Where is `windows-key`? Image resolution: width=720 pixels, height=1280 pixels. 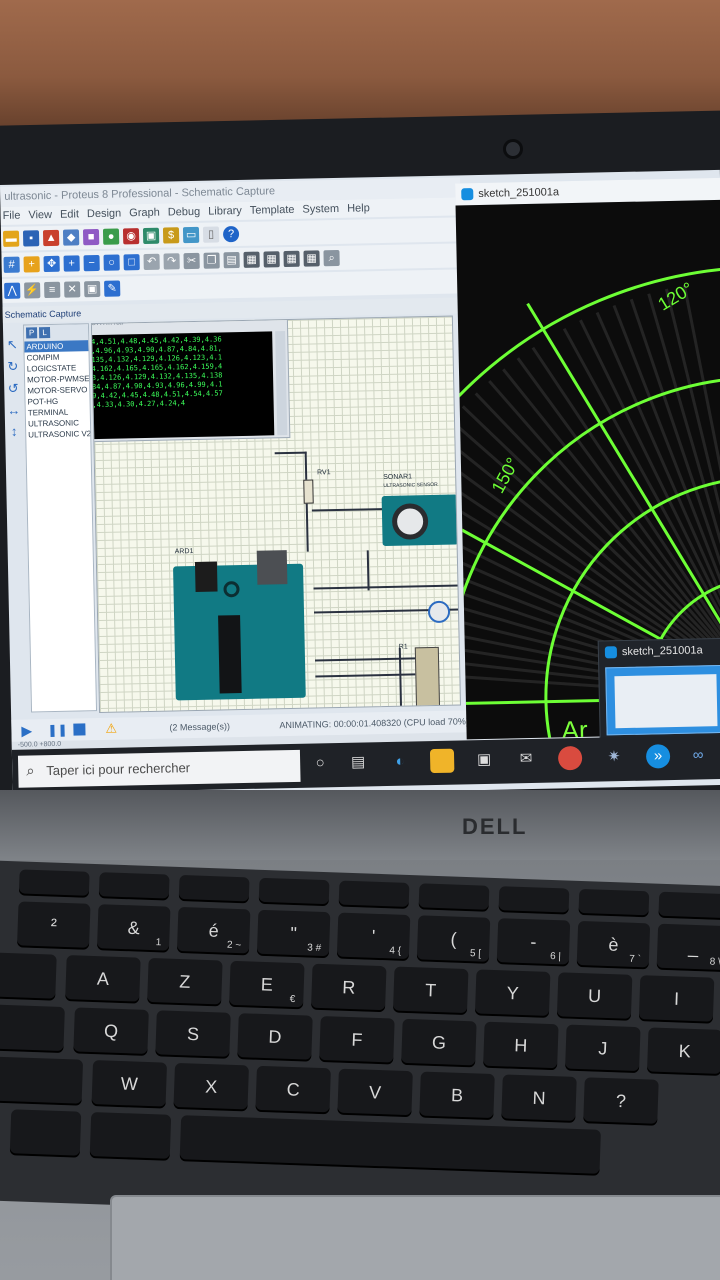 windows-key is located at coordinates (45, 1133).